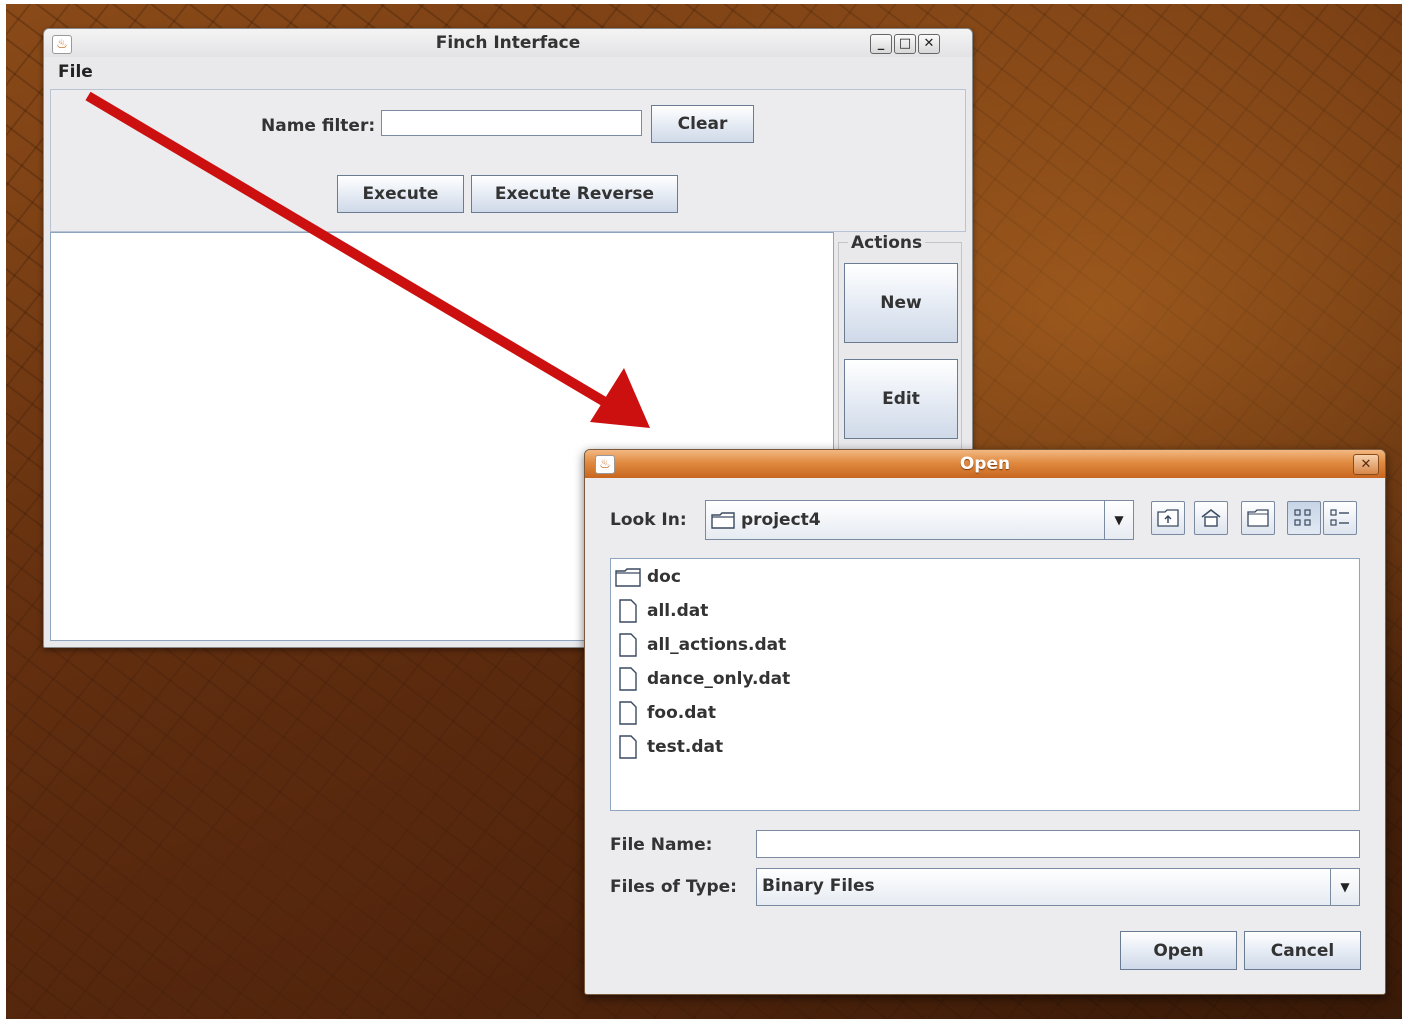 The width and height of the screenshot is (1402, 1019). I want to click on list-view-icon, so click(1302, 517).